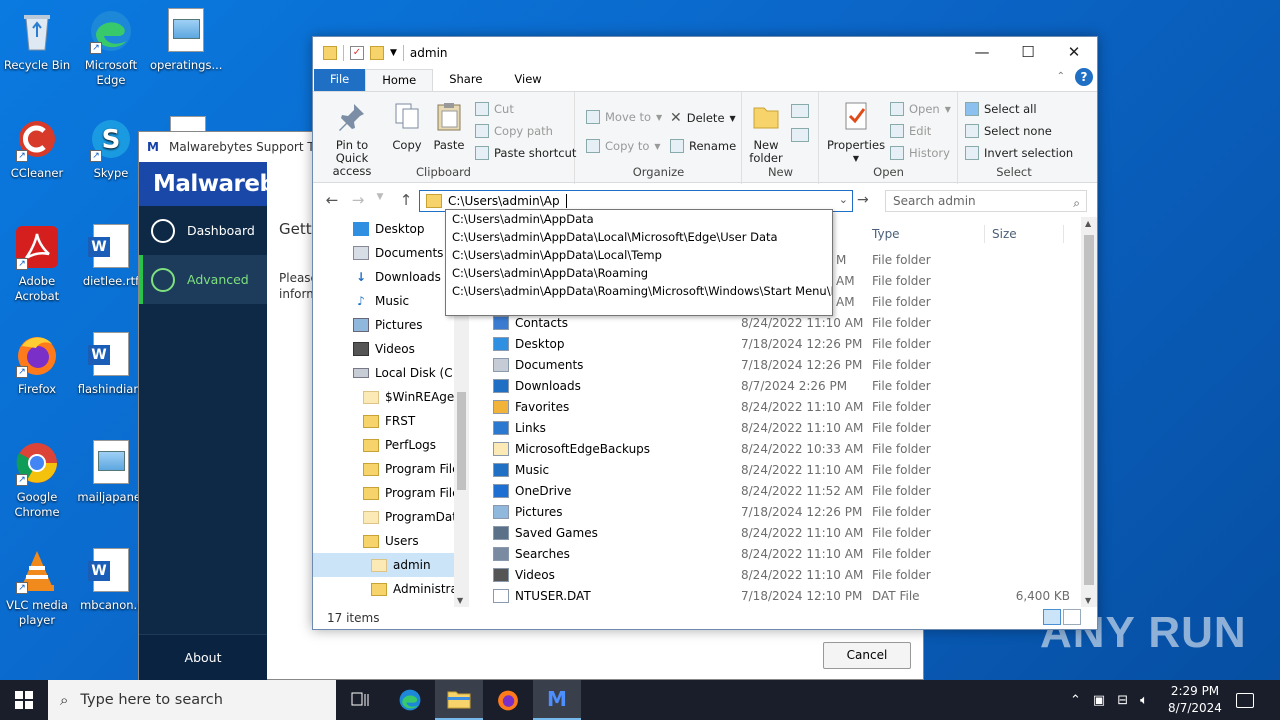 The width and height of the screenshot is (1280, 720). What do you see at coordinates (920, 109) in the screenshot?
I see `open-button: Open ▼` at bounding box center [920, 109].